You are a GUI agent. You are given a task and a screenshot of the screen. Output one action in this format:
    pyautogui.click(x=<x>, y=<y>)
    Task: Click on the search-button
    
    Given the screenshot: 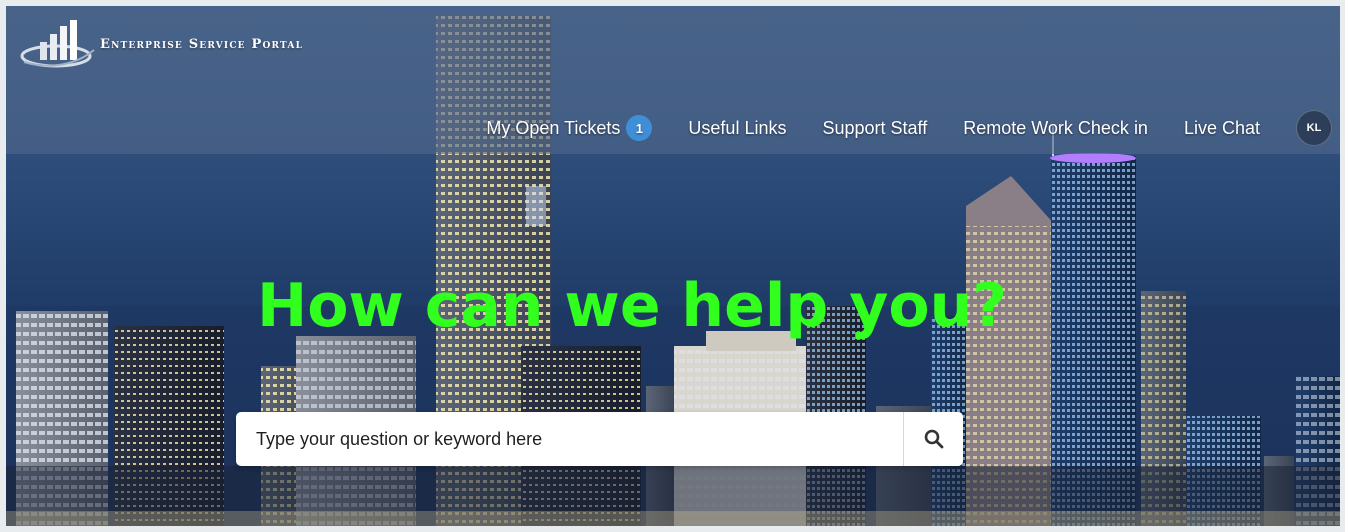 What is the action you would take?
    pyautogui.click(x=933, y=439)
    